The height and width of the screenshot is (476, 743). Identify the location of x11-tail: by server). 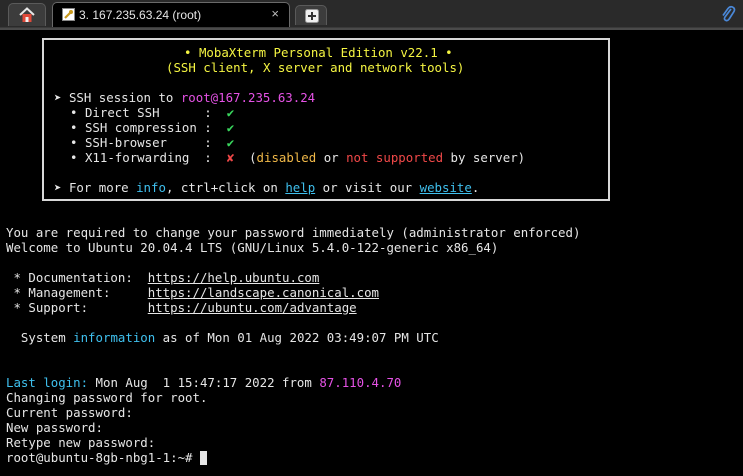
(488, 157).